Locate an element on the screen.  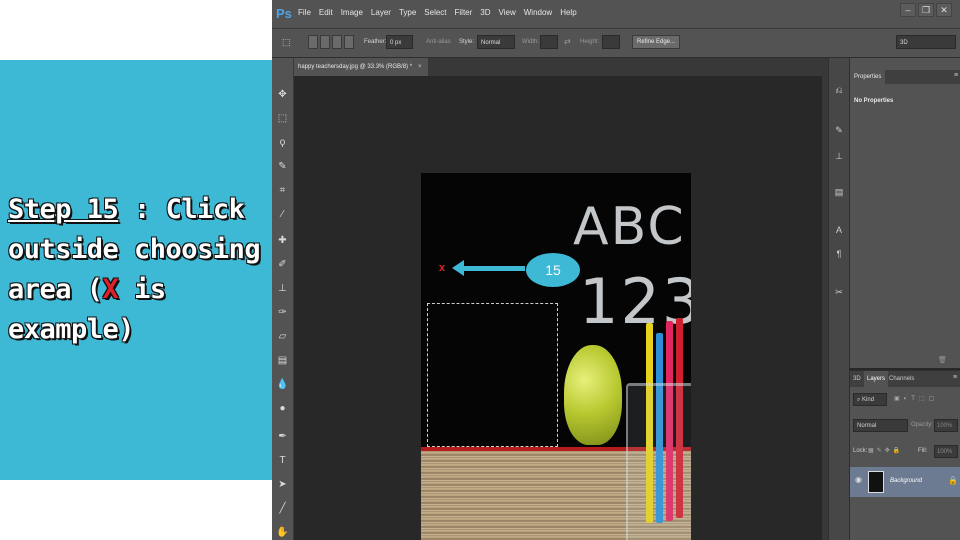
restore-icon: ❐ is located at coordinates (926, 10).